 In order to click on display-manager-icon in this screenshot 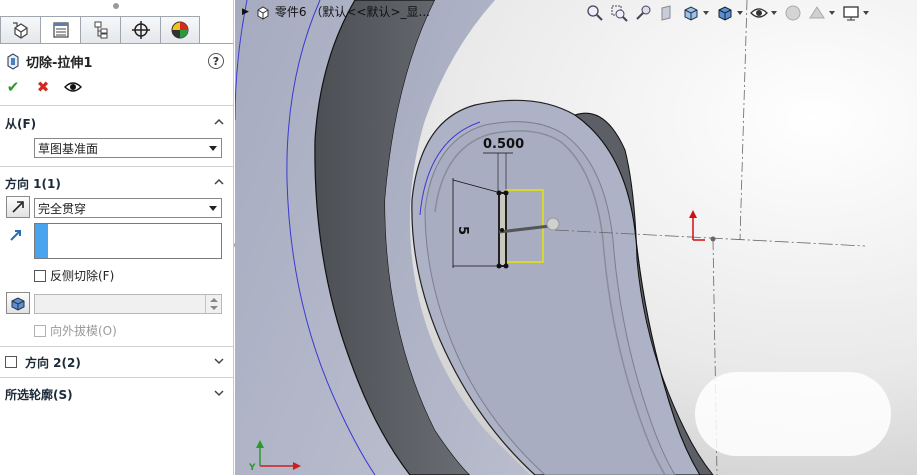, I will do `click(180, 30)`.